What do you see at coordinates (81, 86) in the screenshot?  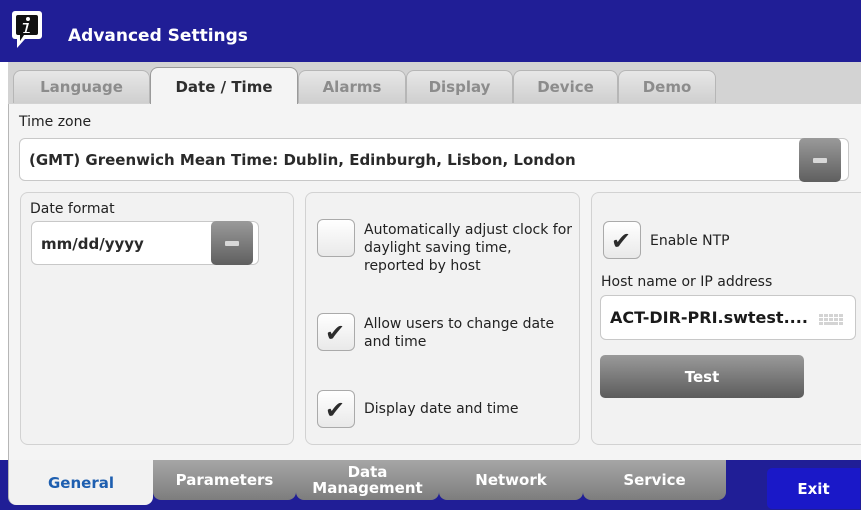 I see `tab-language: Language` at bounding box center [81, 86].